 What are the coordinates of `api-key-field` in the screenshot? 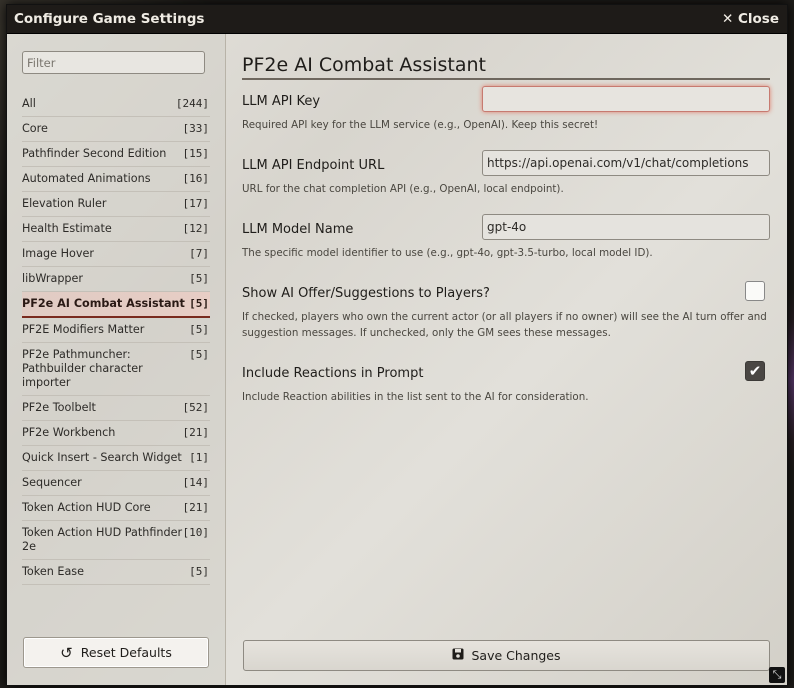 It's located at (626, 99).